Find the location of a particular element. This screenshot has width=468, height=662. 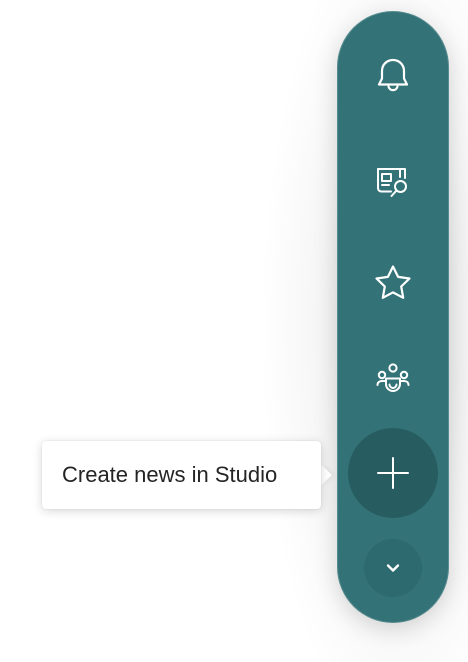

star-icon is located at coordinates (393, 282).